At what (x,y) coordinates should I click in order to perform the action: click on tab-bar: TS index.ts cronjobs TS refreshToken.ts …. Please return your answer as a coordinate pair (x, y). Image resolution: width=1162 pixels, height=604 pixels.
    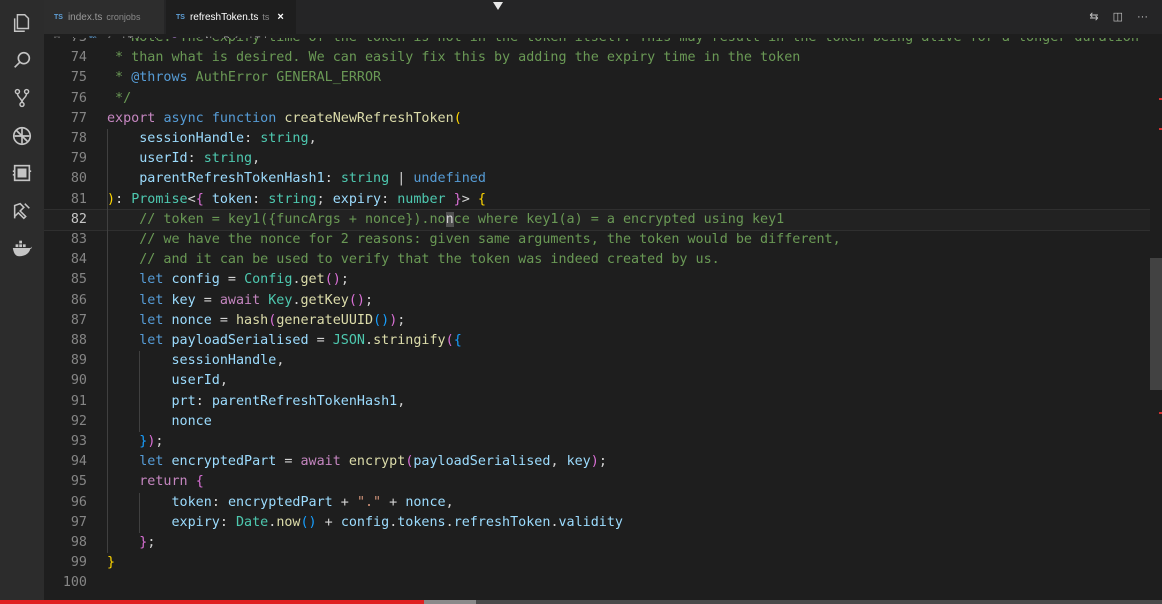
    Looking at the image, I should click on (603, 17).